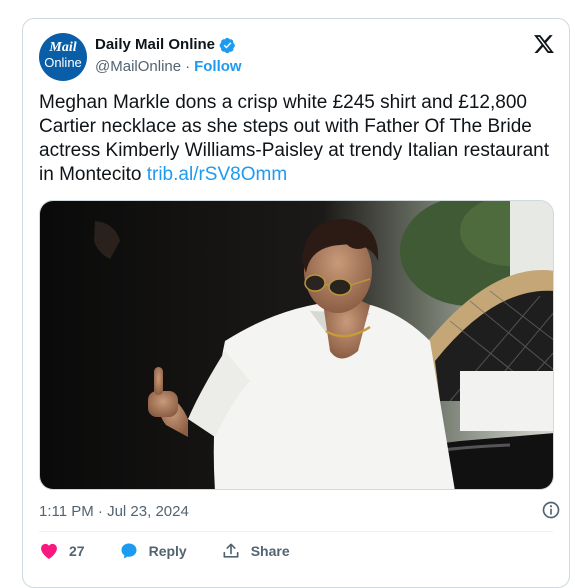 The height and width of the screenshot is (588, 575). I want to click on reply-label: Reply, so click(167, 551).